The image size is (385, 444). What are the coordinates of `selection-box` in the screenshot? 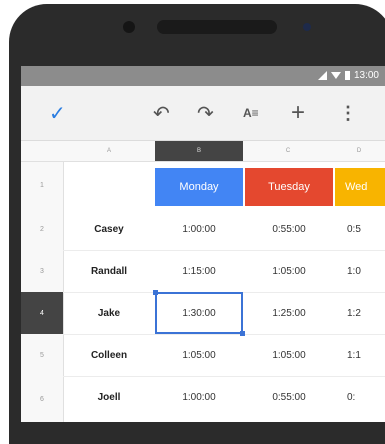 It's located at (199, 313).